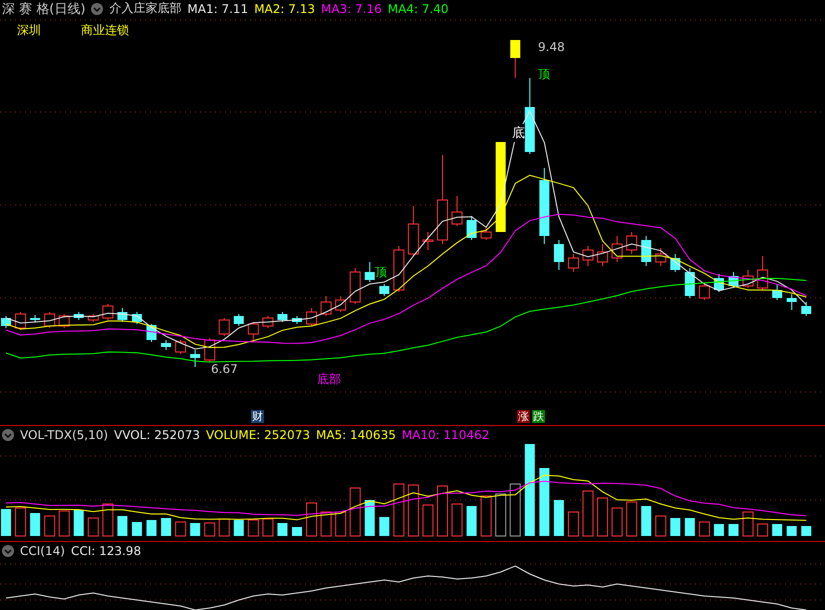 The width and height of the screenshot is (825, 610). I want to click on indicator-value: CCI: 123.98, so click(106, 551).